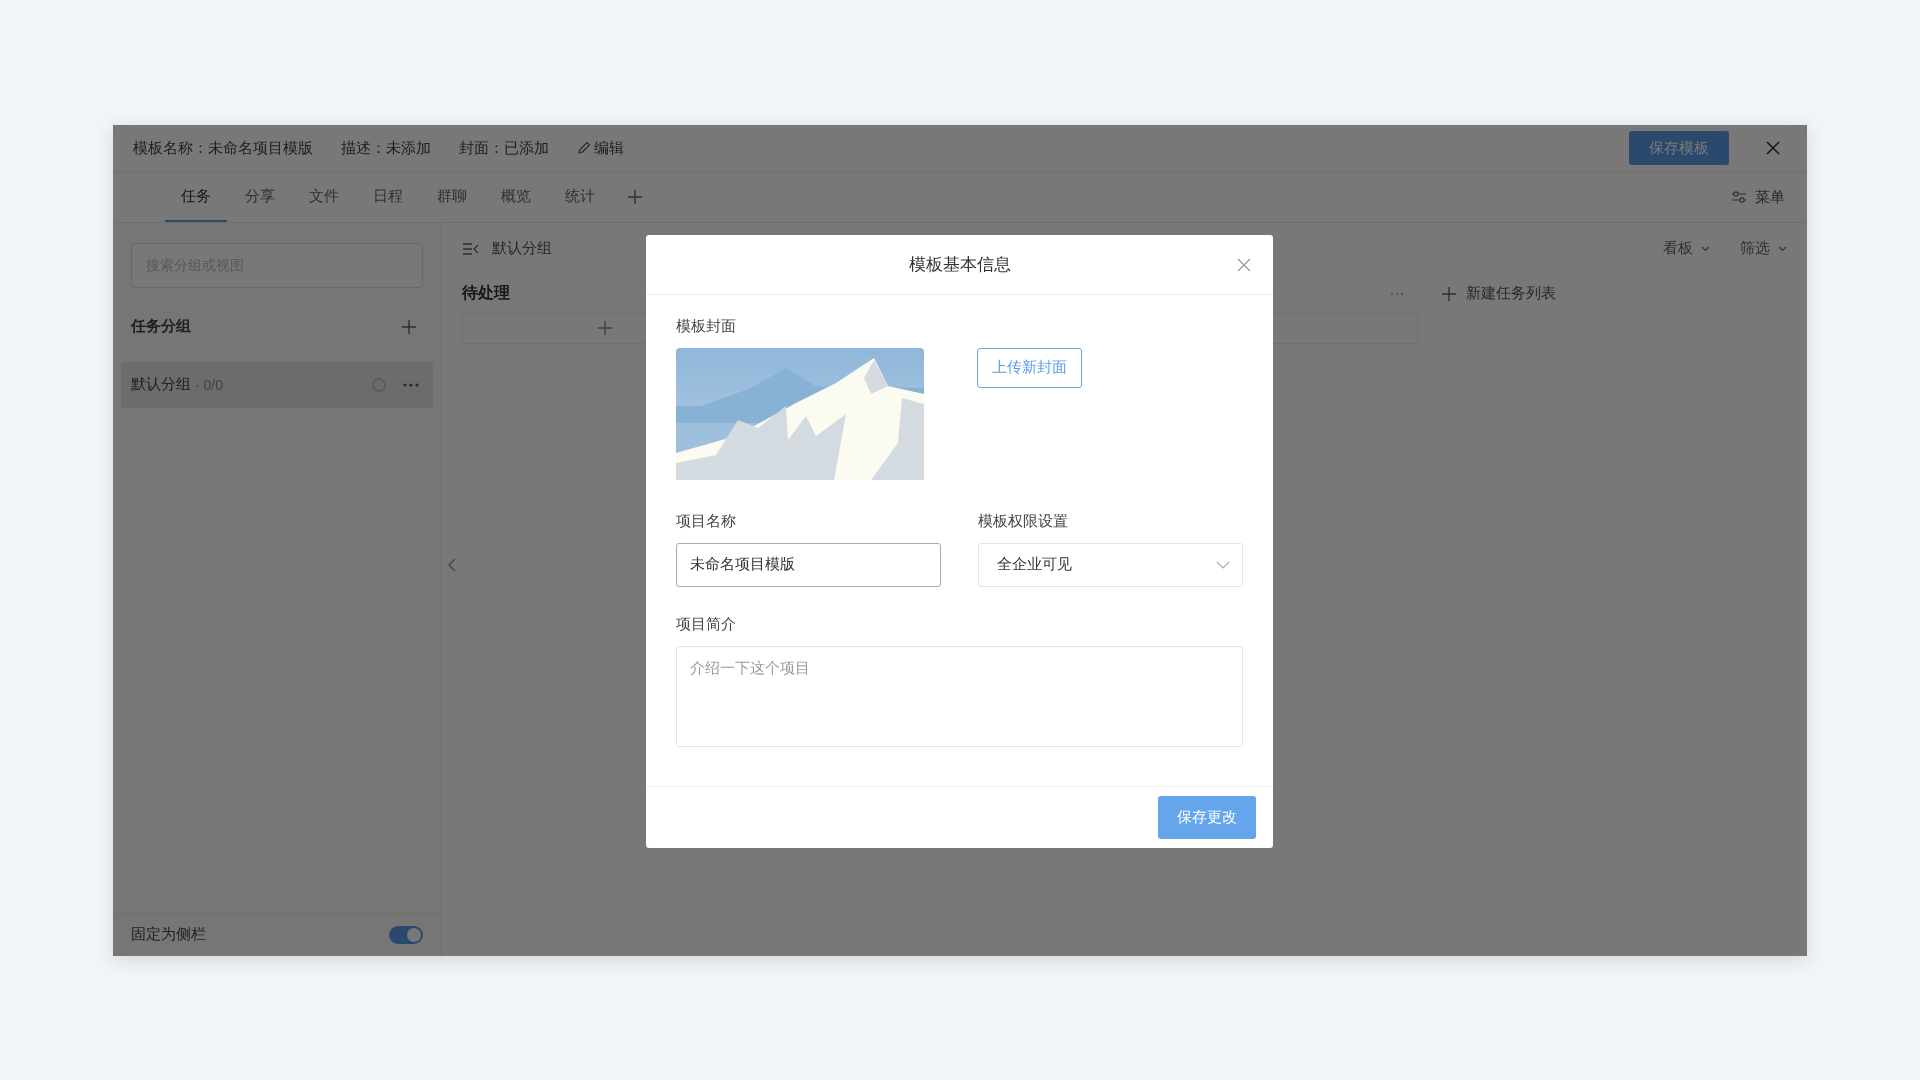 The width and height of the screenshot is (1920, 1080). Describe the element at coordinates (959, 696) in the screenshot. I see `intro-field: 介绍一下这个项目` at that location.